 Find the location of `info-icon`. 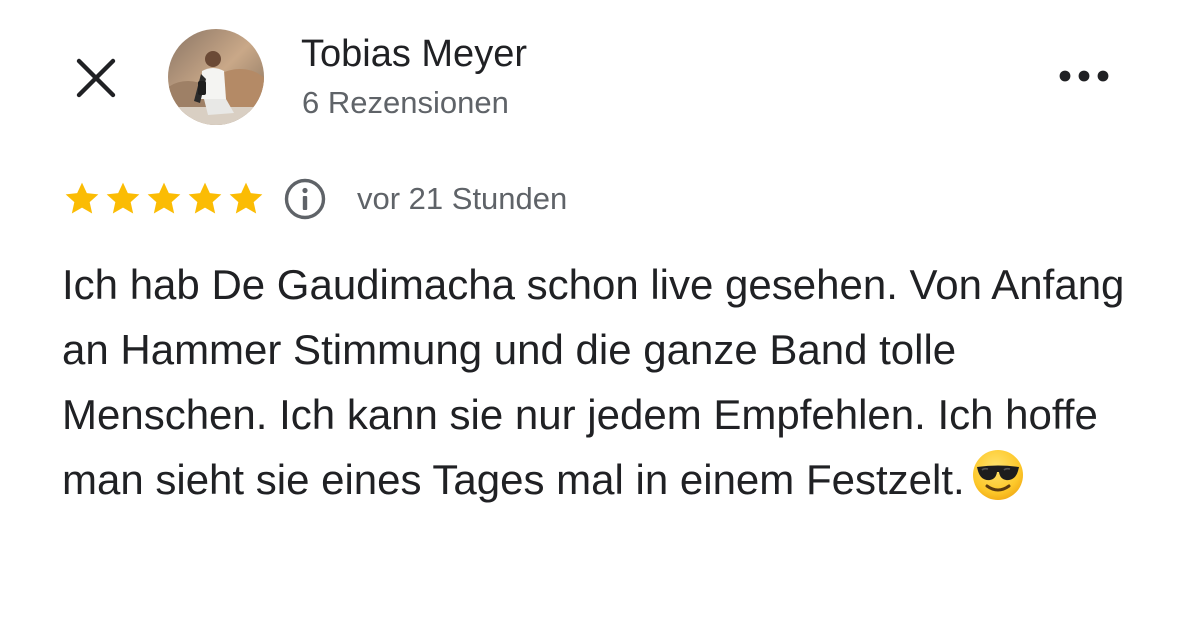

info-icon is located at coordinates (305, 199).